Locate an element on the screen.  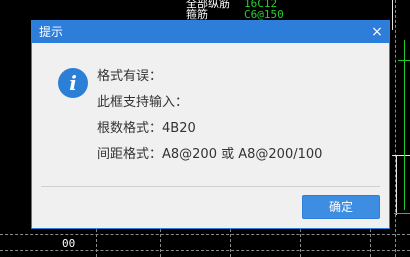
info-icon: i is located at coordinates (73, 83).